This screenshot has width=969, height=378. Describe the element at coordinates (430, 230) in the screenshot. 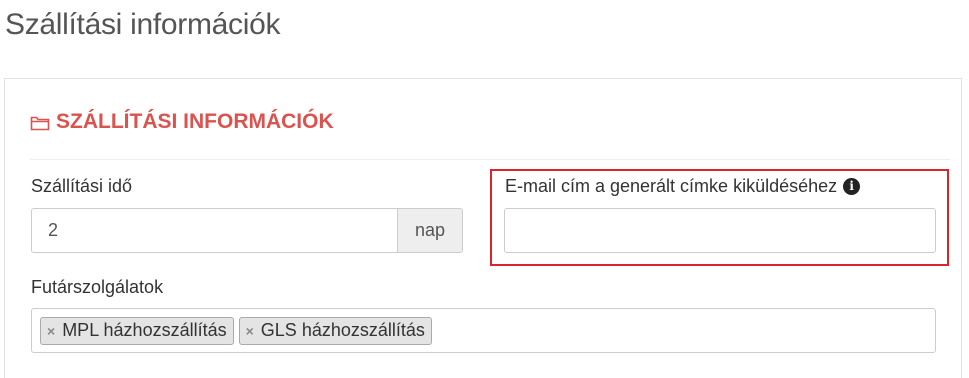

I see `delivery-time-unit: nap` at that location.